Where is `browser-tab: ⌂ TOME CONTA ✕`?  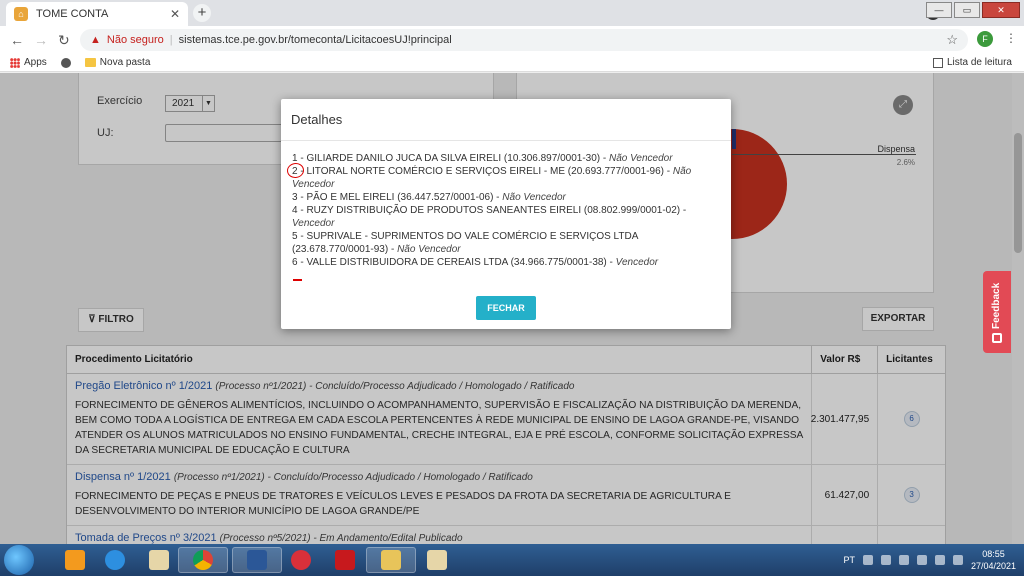
browser-tab: ⌂ TOME CONTA ✕ is located at coordinates (97, 14).